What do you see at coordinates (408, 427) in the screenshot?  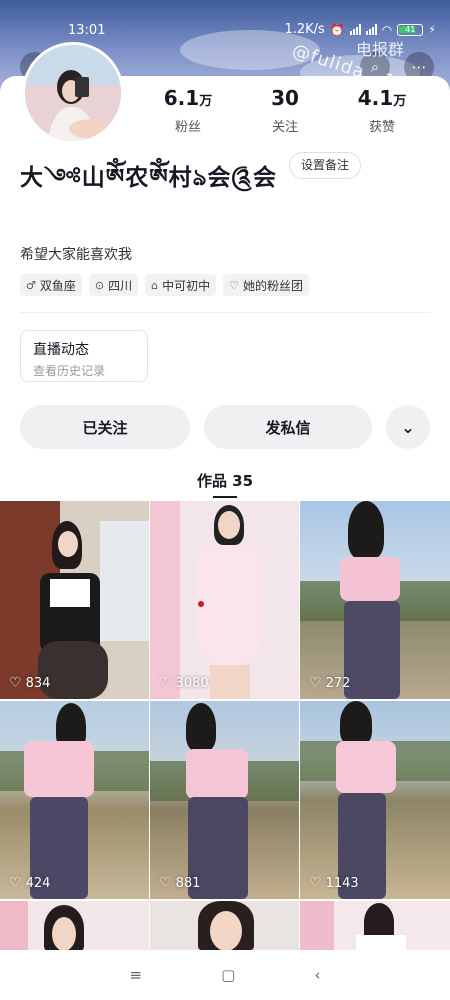 I see `chevron-down-icon: ⌄` at bounding box center [408, 427].